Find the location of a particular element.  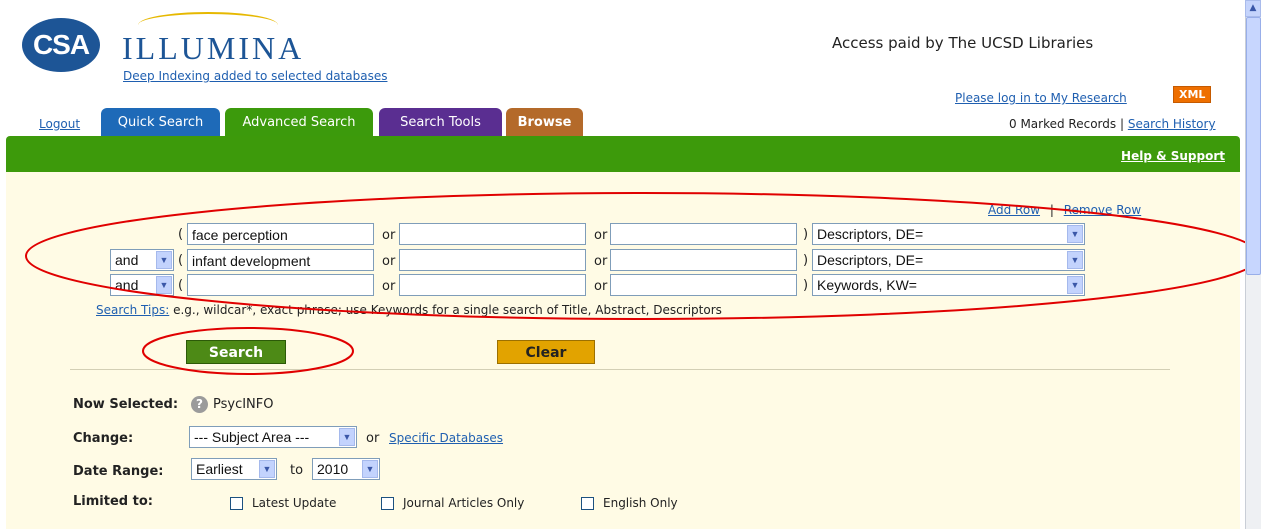

term-input: infant development is located at coordinates (280, 260).